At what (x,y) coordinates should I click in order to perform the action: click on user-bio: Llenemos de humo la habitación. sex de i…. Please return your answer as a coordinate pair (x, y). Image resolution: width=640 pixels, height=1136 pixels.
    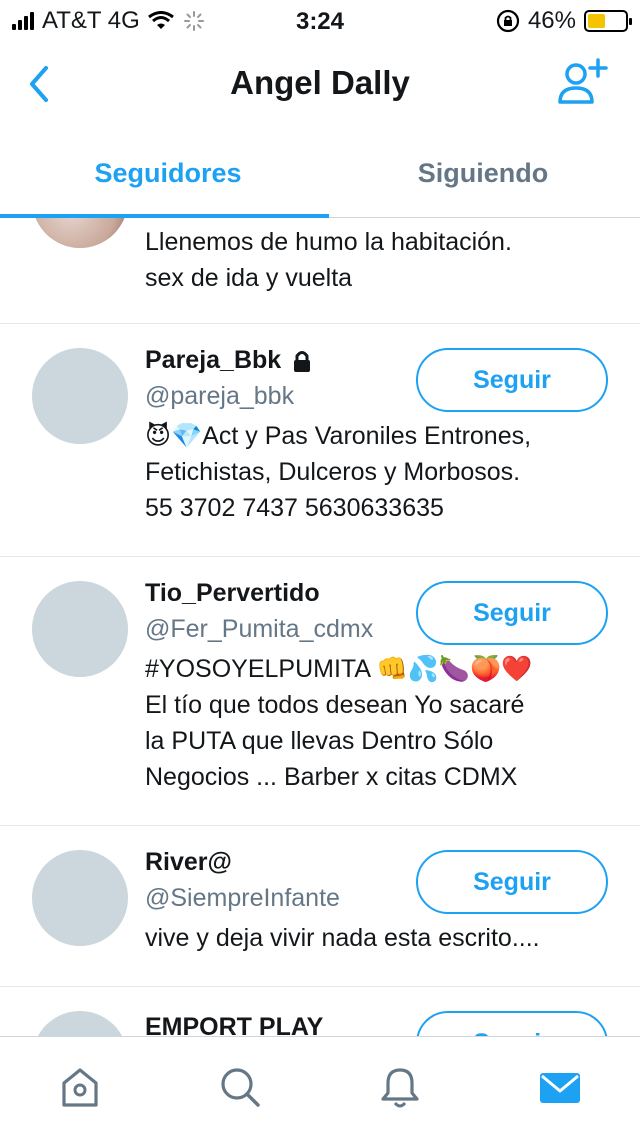
    Looking at the image, I should click on (380, 260).